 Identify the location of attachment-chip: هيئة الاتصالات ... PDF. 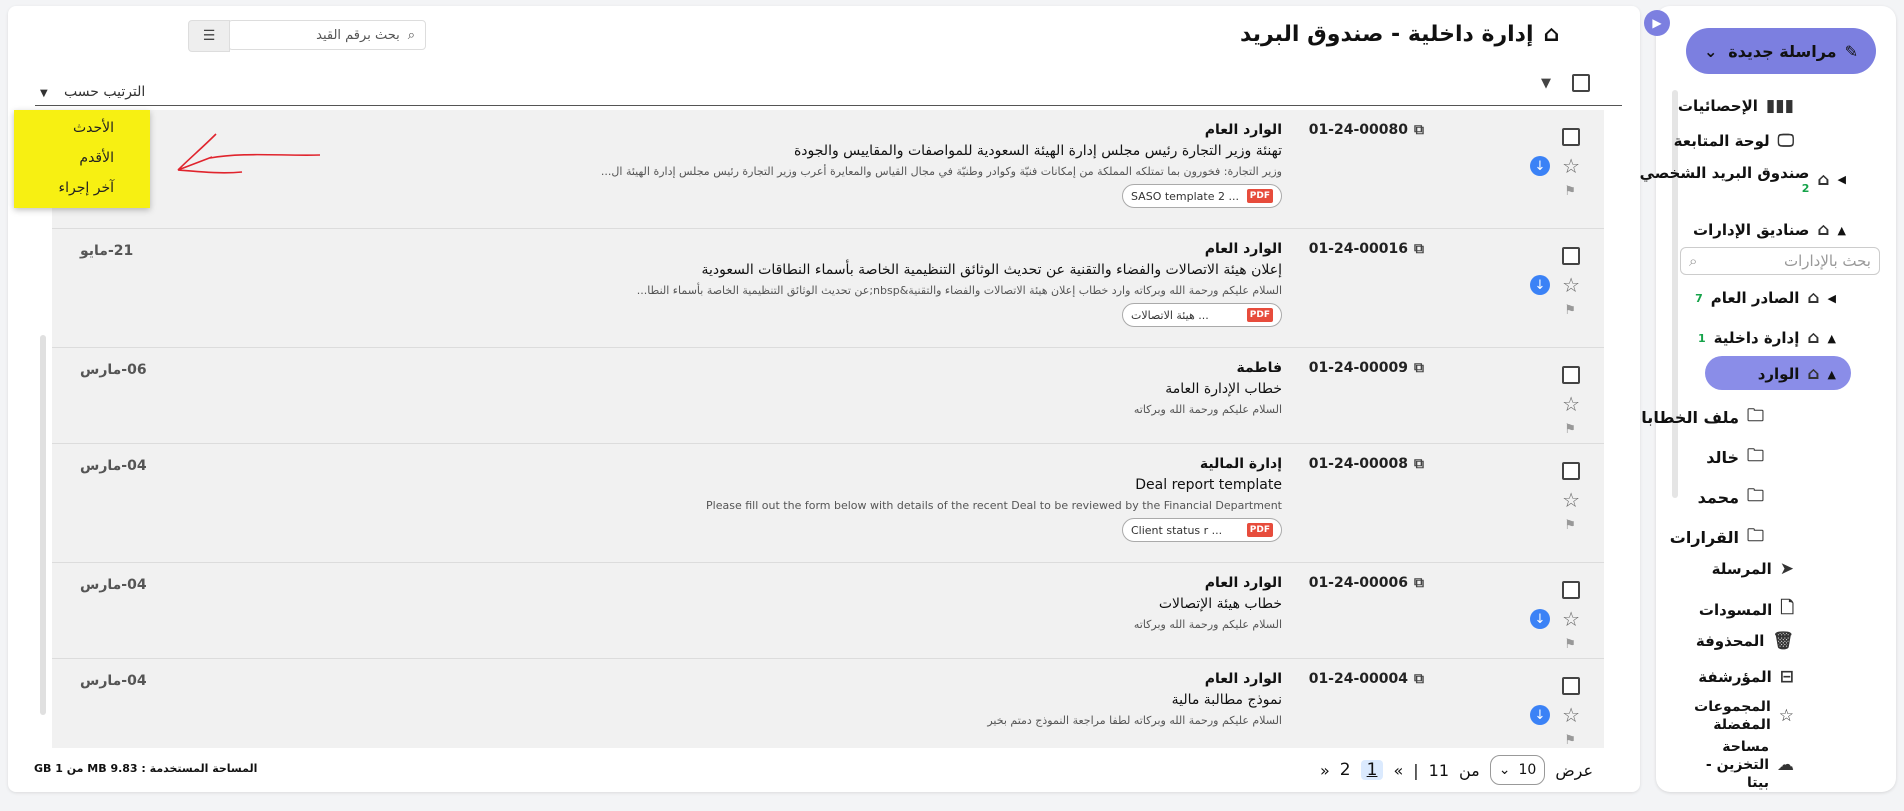
(1202, 315).